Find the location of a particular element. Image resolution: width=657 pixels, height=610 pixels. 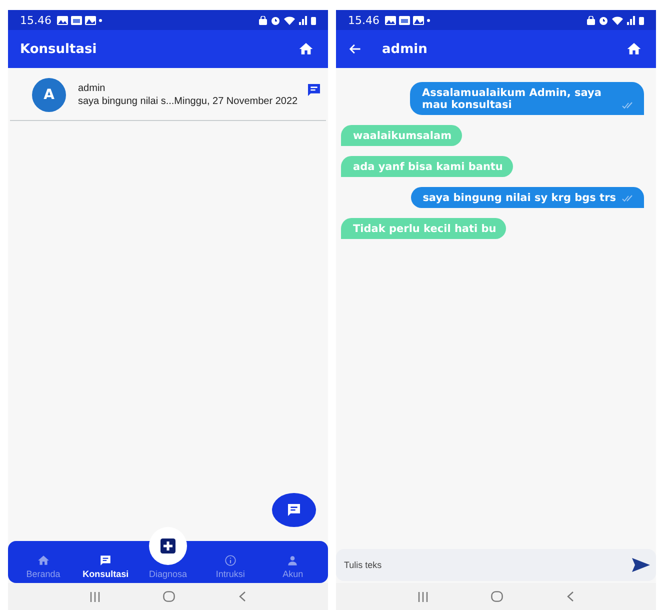

nav-tab: Diagnosa is located at coordinates (168, 574).